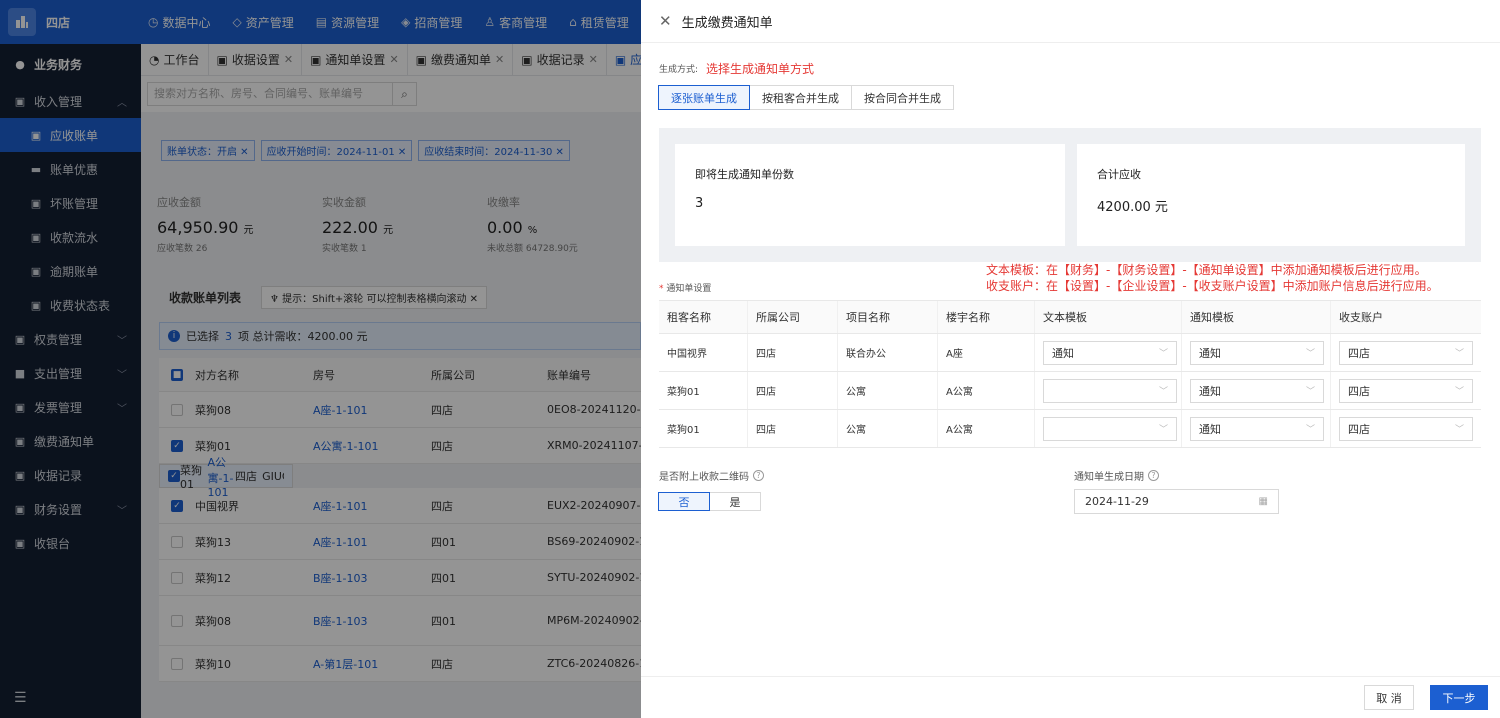 The height and width of the screenshot is (718, 1500). Describe the element at coordinates (1116, 475) in the screenshot. I see `generation-date-label: 通知单生成日期?` at that location.